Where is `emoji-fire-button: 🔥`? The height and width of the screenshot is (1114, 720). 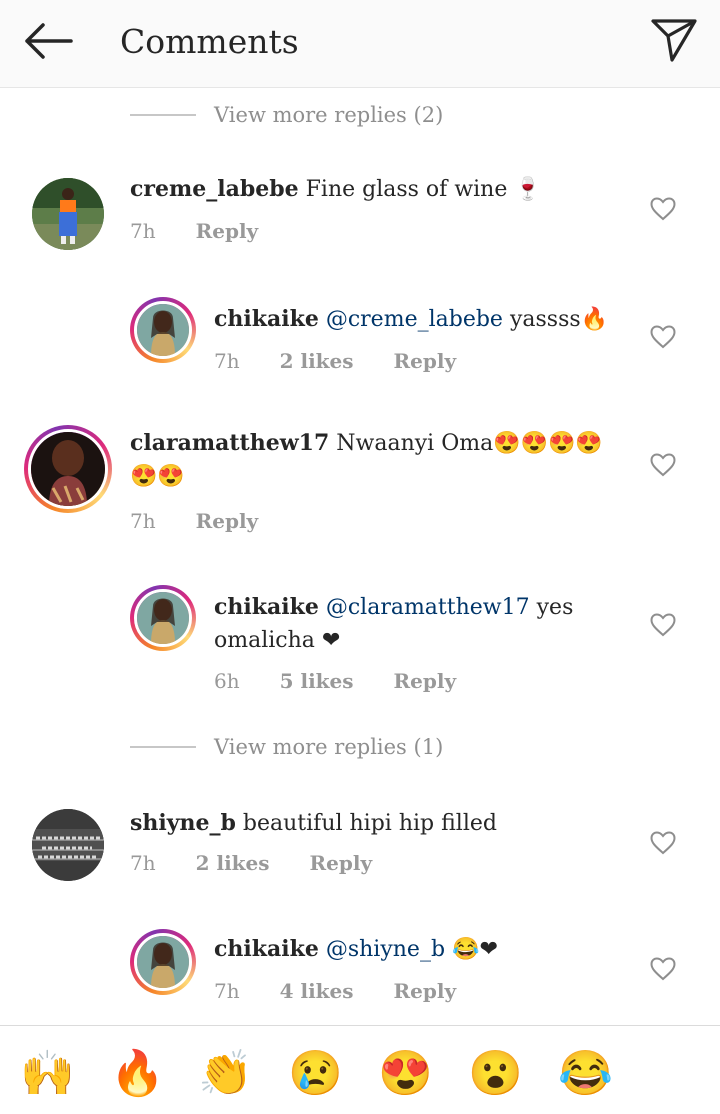 emoji-fire-button: 🔥 is located at coordinates (137, 1074).